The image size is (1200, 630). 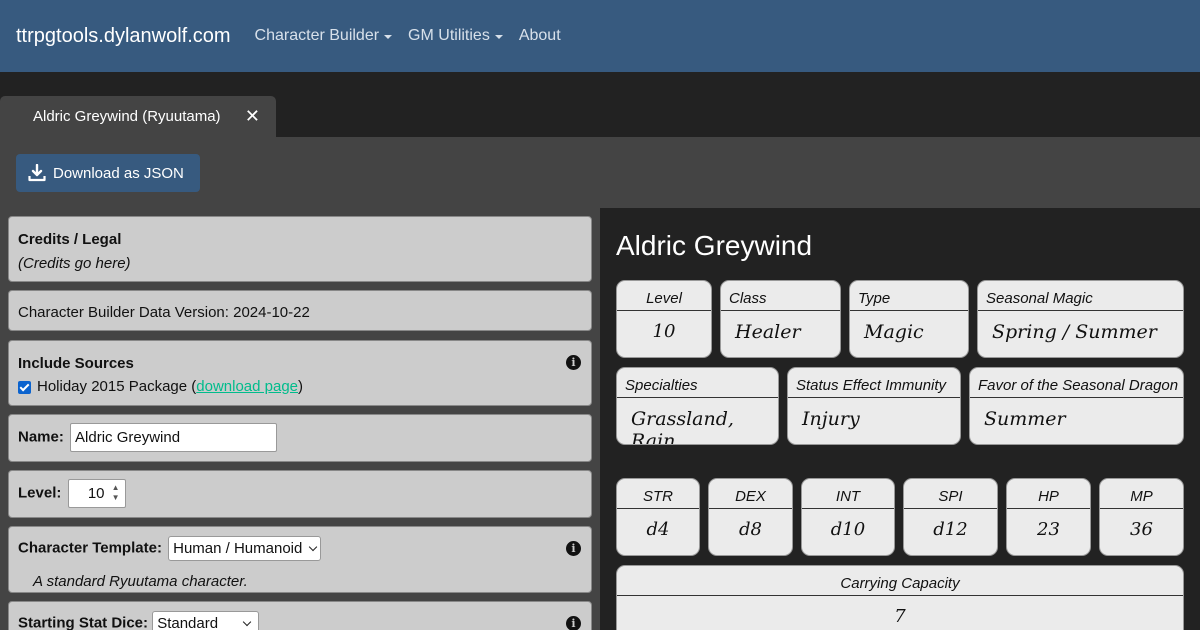 I want to click on download-json-button: Download as JSON, so click(x=108, y=173).